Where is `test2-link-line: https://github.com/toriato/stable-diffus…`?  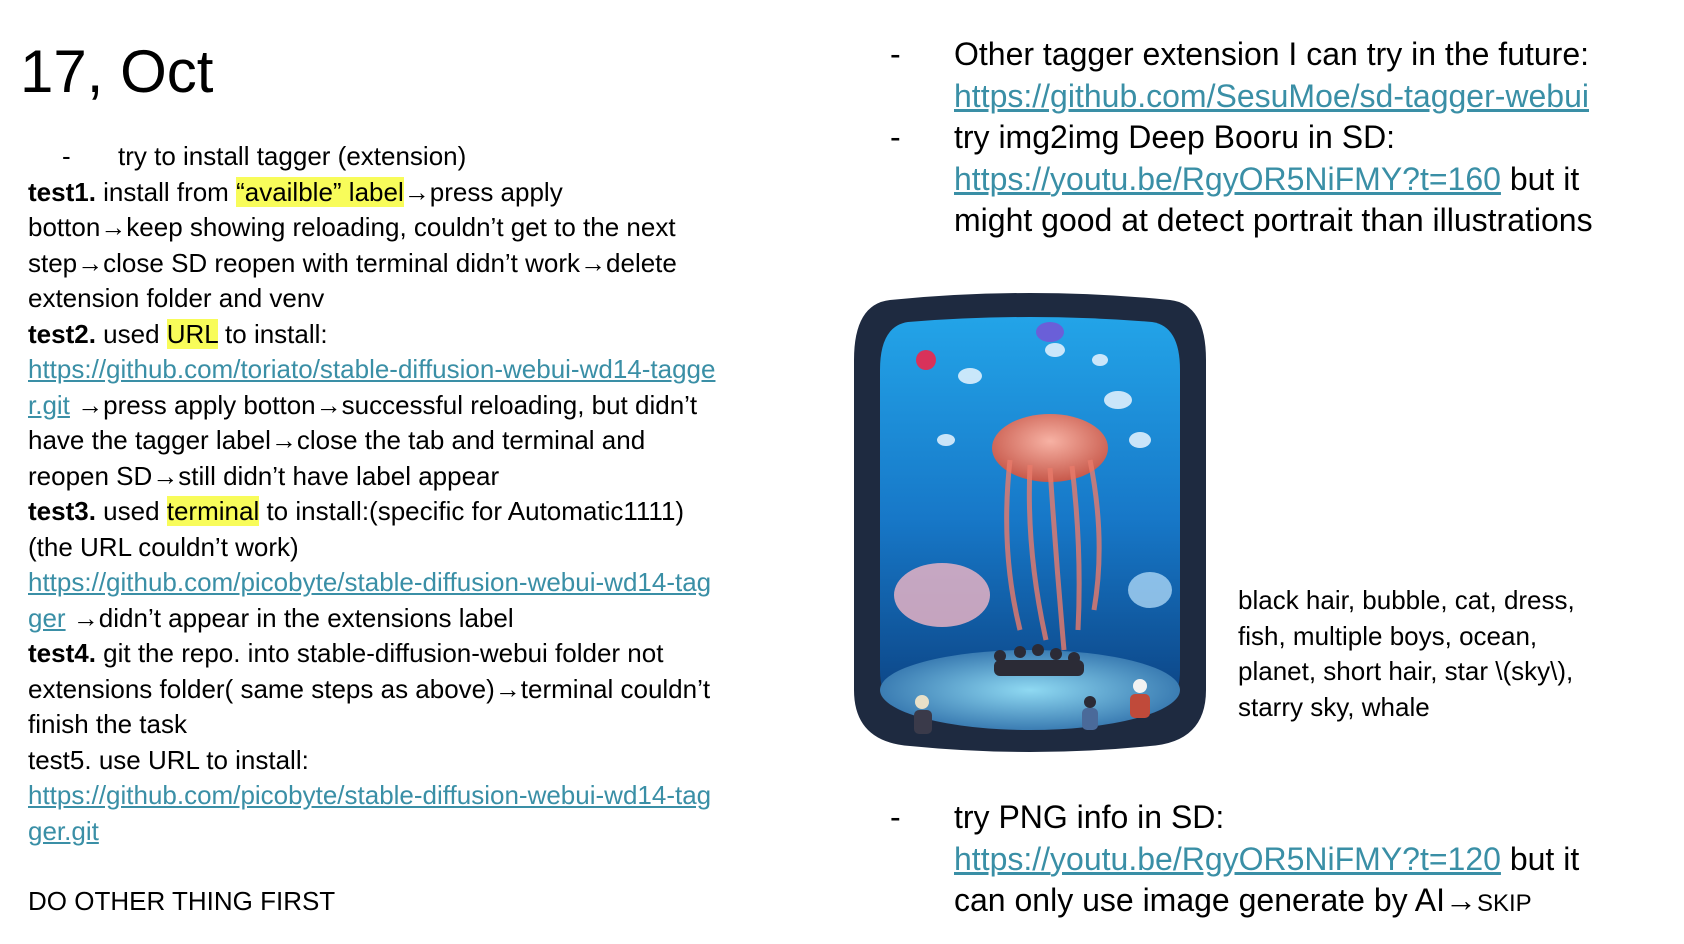 test2-link-line: https://github.com/toriato/stable-diffus… is located at coordinates (428, 370).